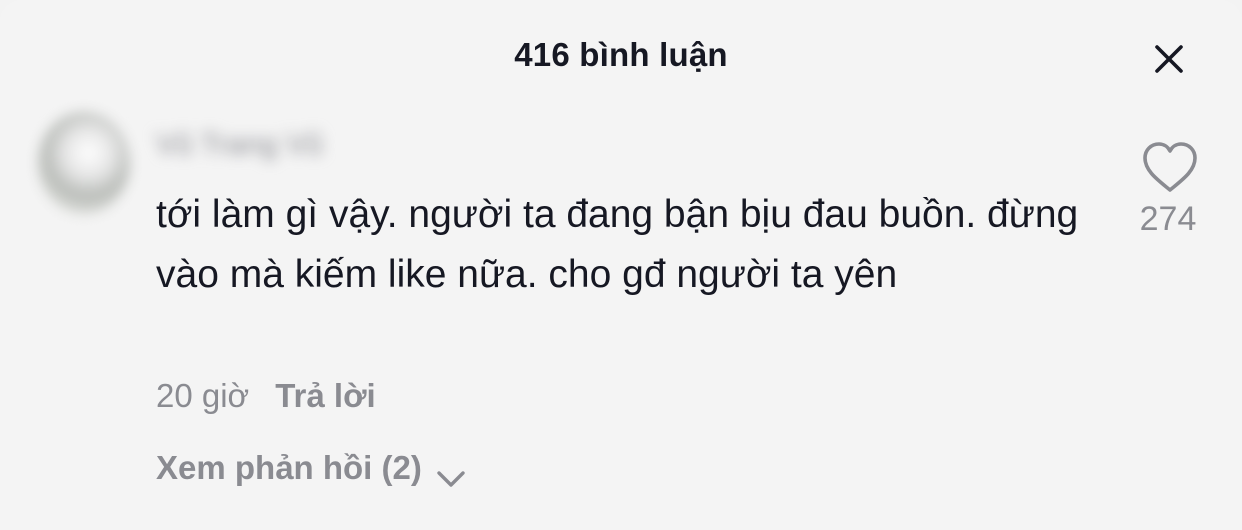 This screenshot has width=1242, height=530. I want to click on close-button, so click(1169, 59).